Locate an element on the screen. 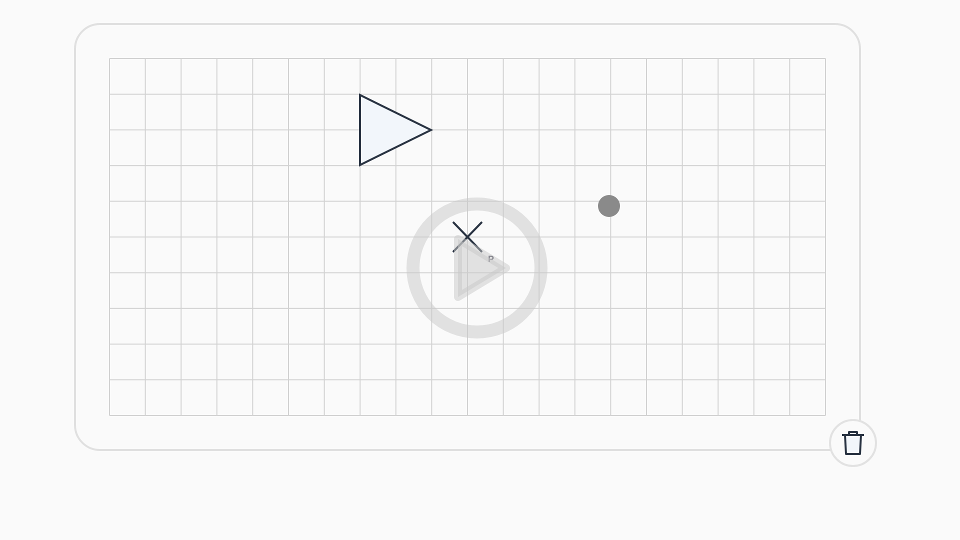 Image resolution: width=960 pixels, height=540 pixels. delete-button is located at coordinates (853, 443).